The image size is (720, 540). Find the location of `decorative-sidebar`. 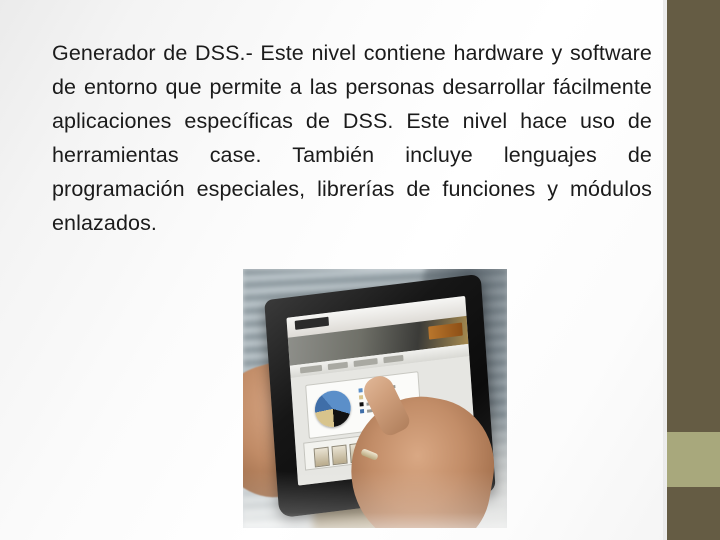

decorative-sidebar is located at coordinates (693, 270).